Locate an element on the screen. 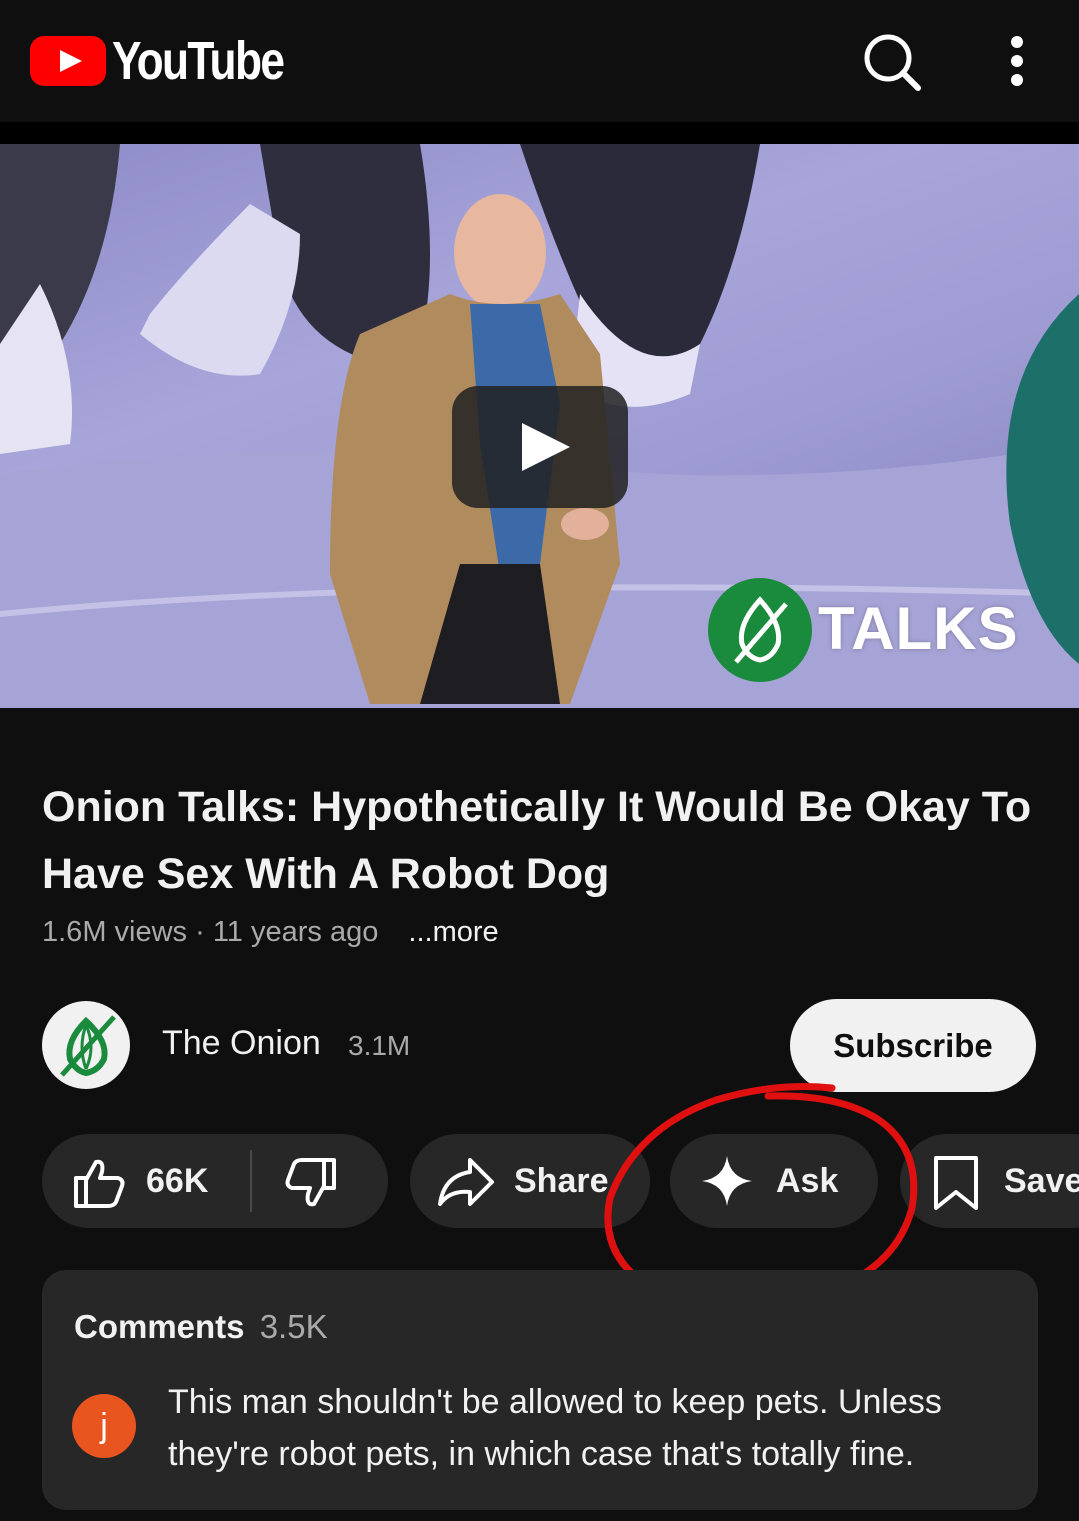  video-metadata: 1.6M views · 11 years ago ...more is located at coordinates (270, 932).